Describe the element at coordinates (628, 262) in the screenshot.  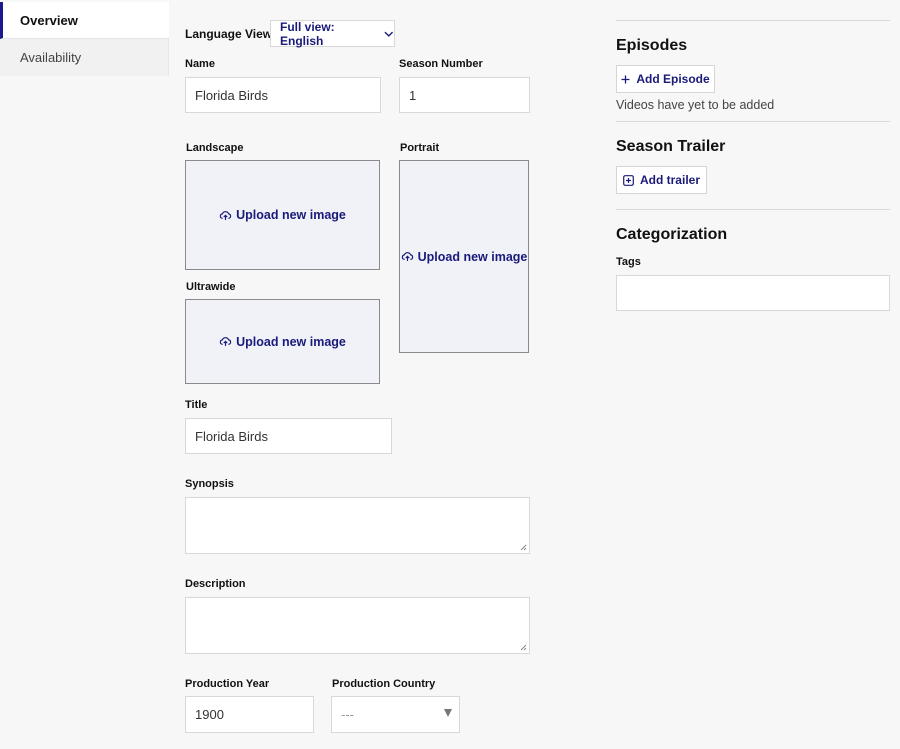
I see `tags-label: Tags` at that location.